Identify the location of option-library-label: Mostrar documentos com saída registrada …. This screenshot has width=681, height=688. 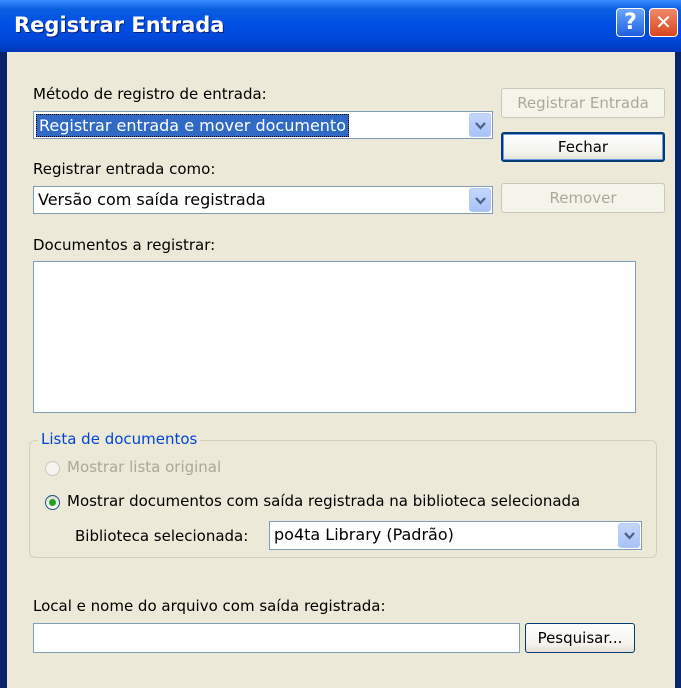
(323, 501).